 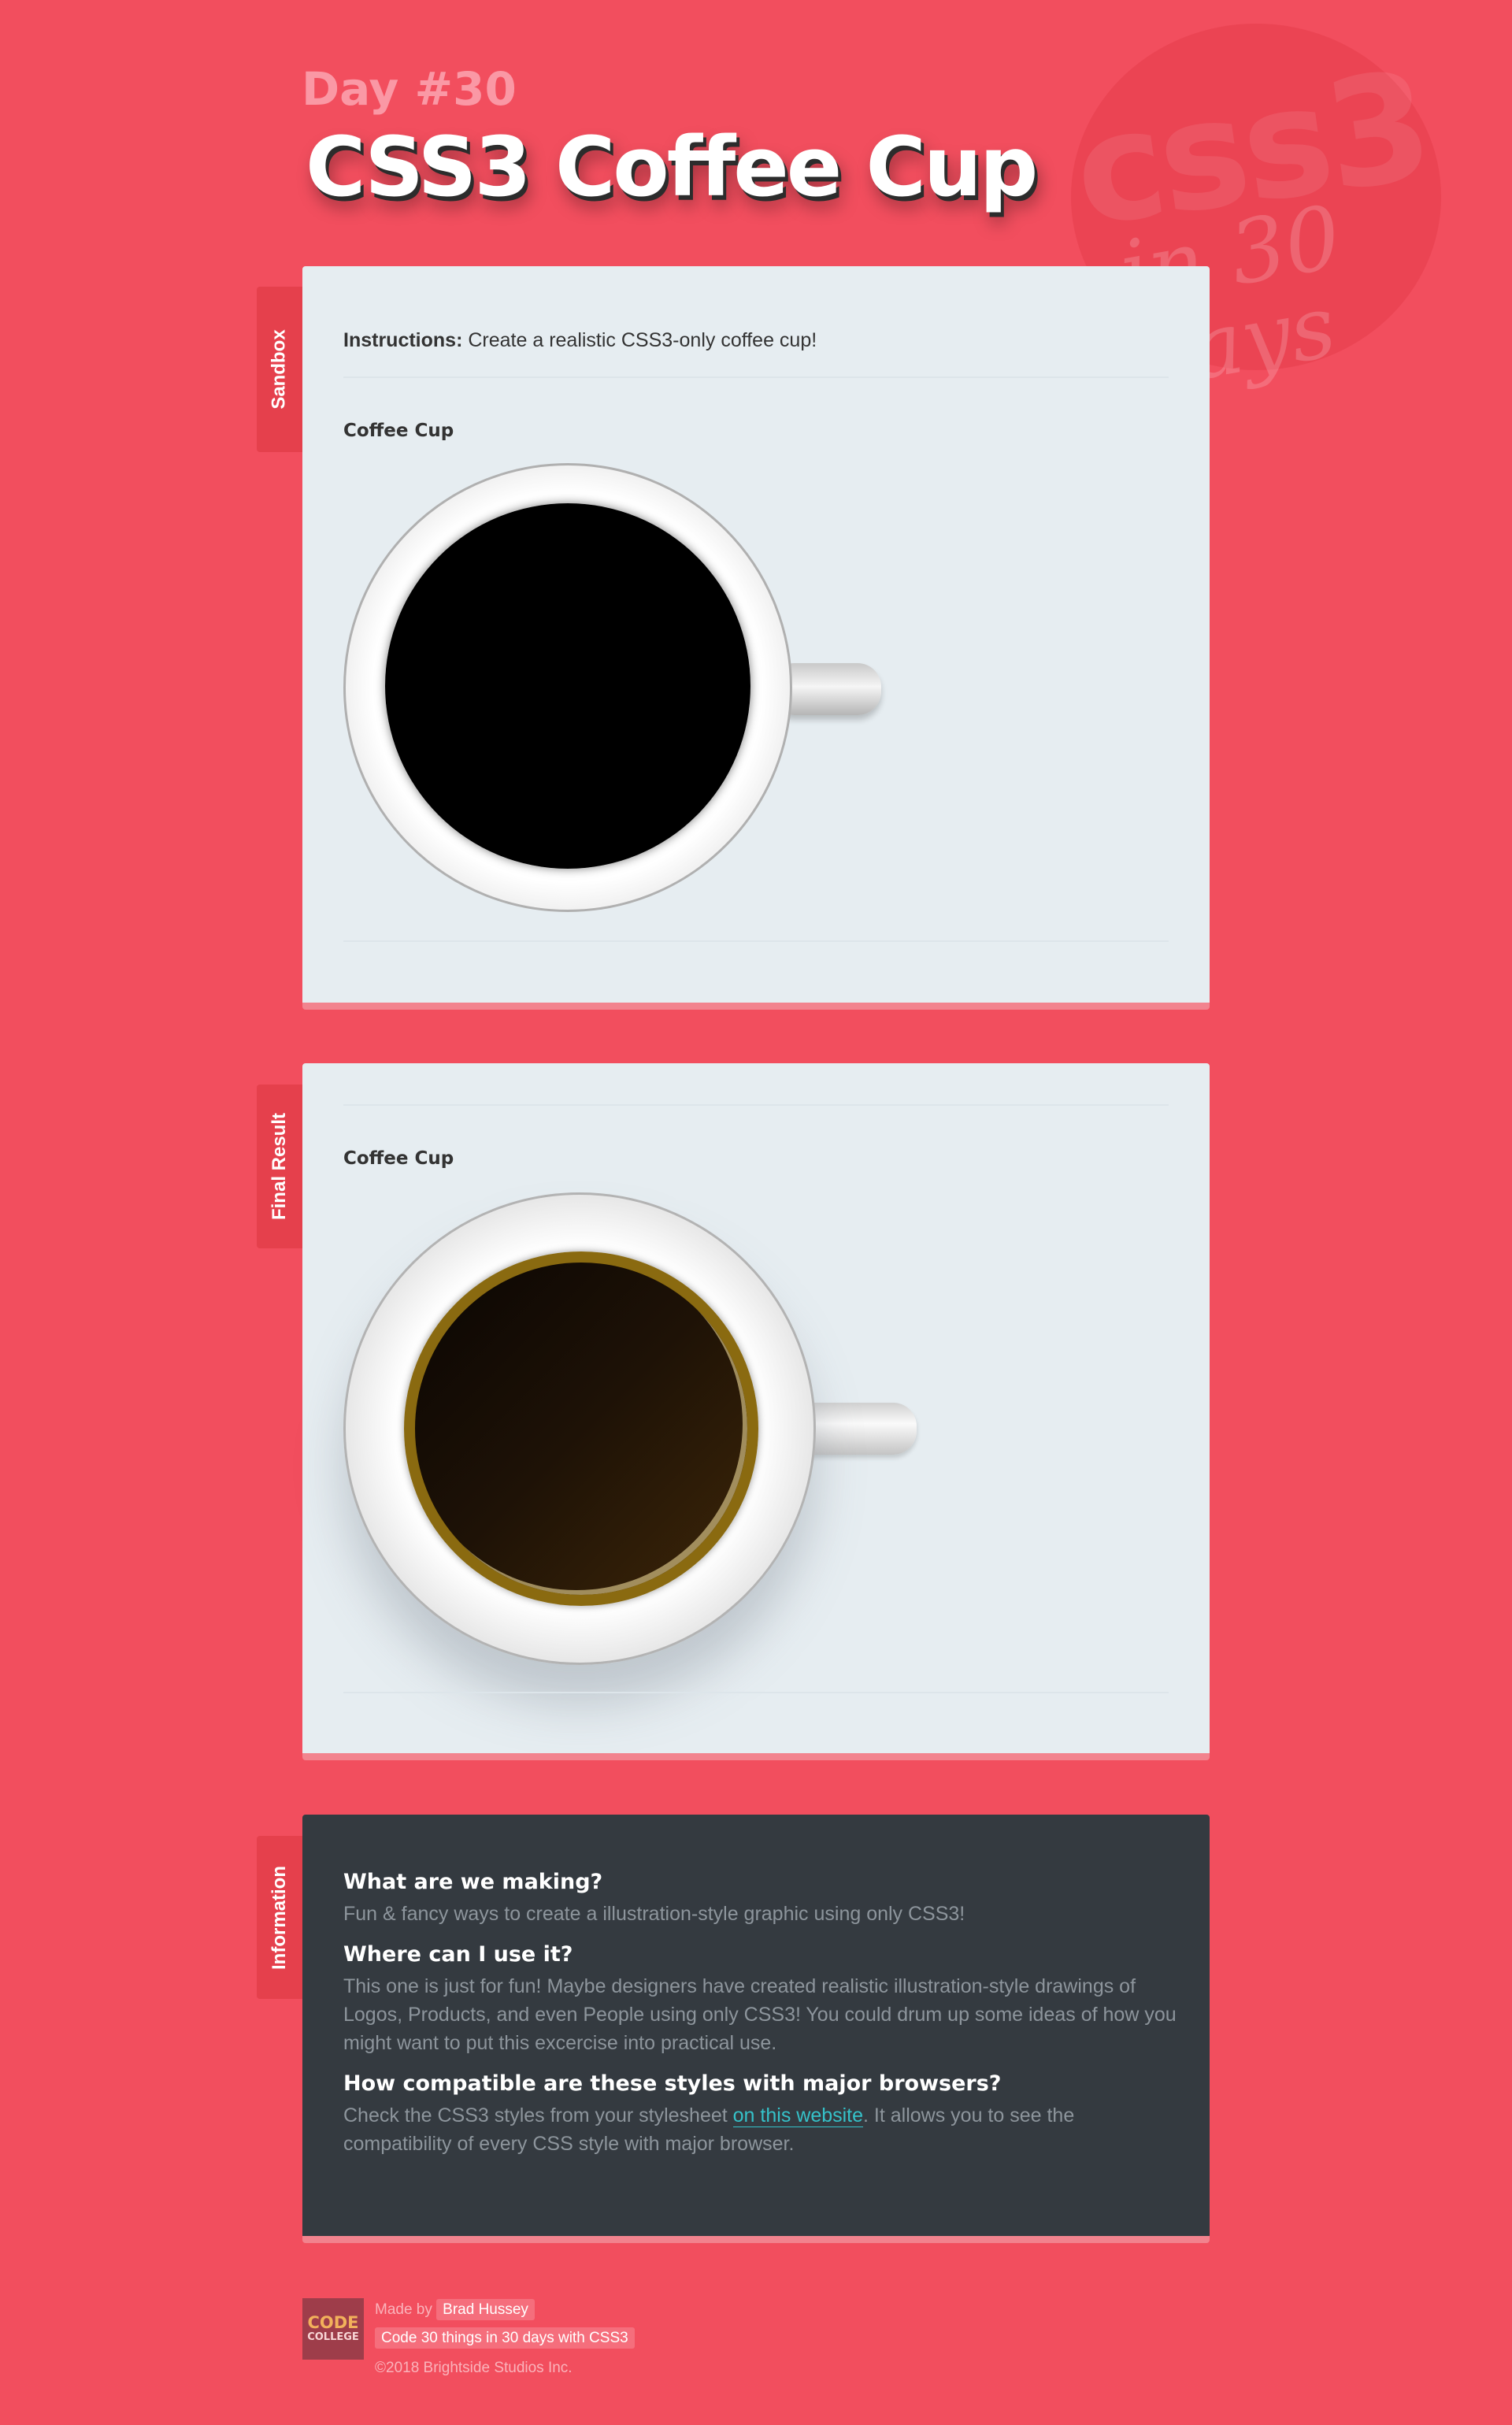 I want to click on course-link: Code 30 things in 30 days with CSS3, so click(x=505, y=2338).